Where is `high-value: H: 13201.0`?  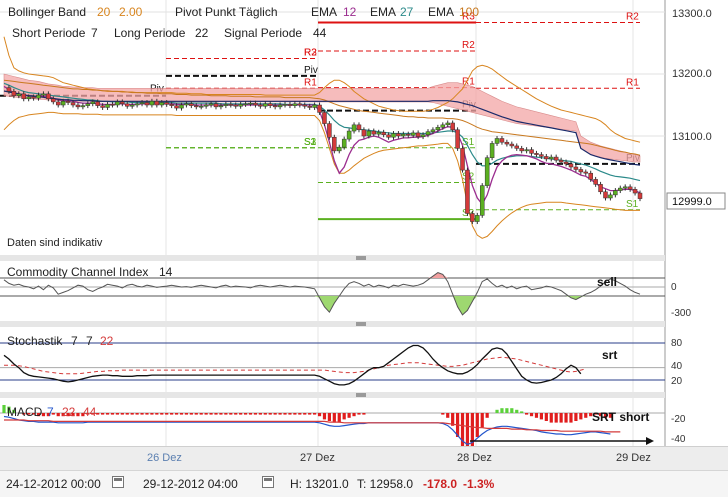 high-value: H: 13201.0 is located at coordinates (319, 484).